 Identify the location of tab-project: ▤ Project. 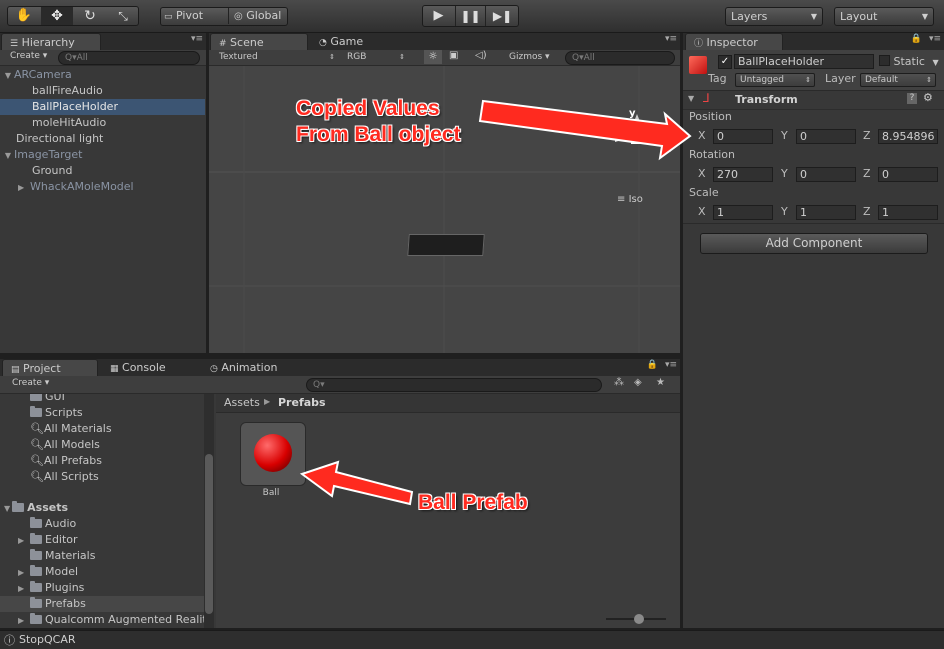
(50, 367).